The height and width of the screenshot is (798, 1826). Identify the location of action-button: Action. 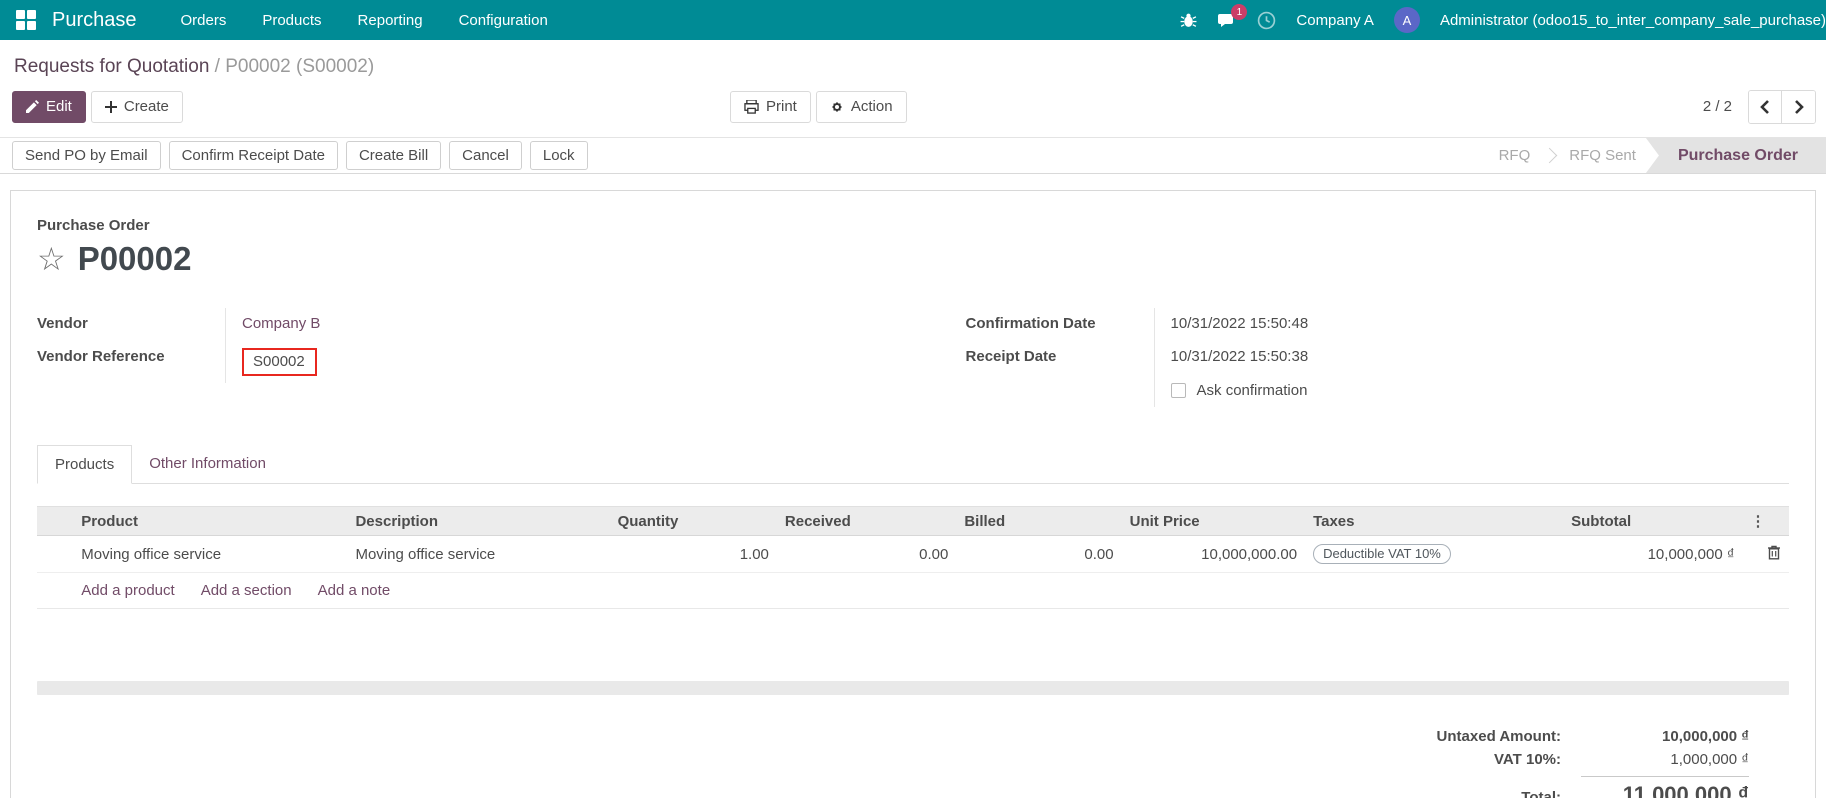
(861, 106).